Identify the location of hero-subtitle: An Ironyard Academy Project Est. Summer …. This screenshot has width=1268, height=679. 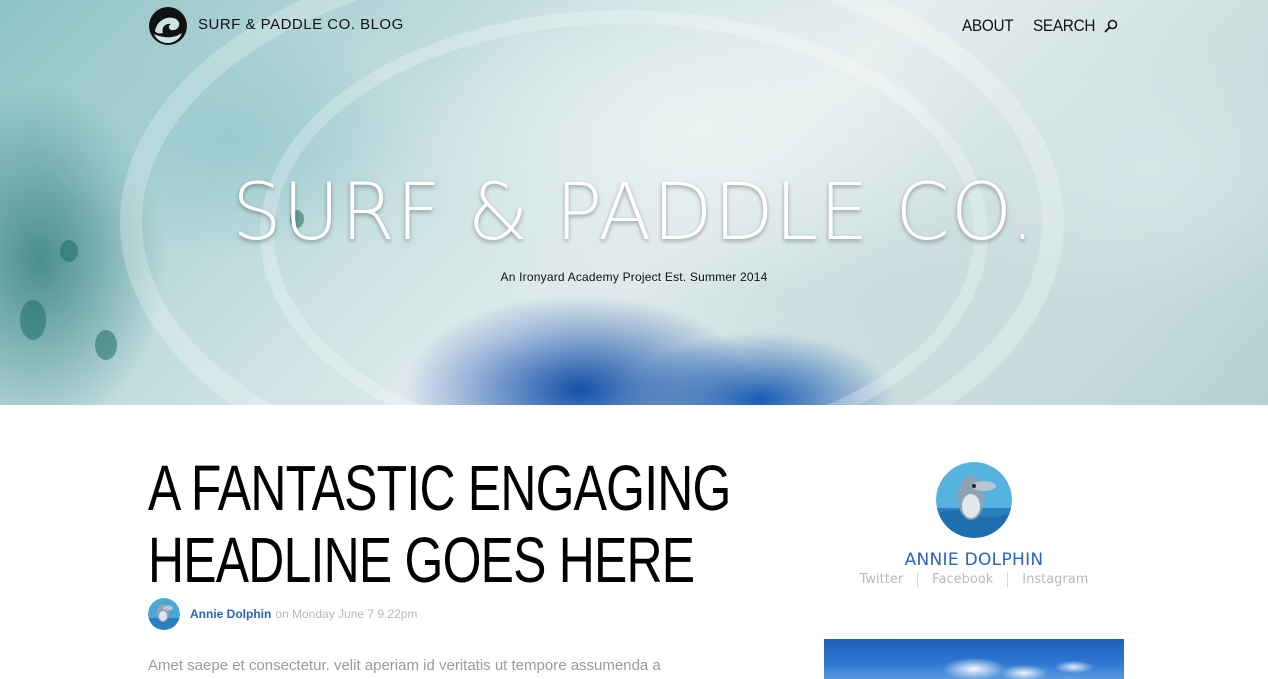
(634, 277).